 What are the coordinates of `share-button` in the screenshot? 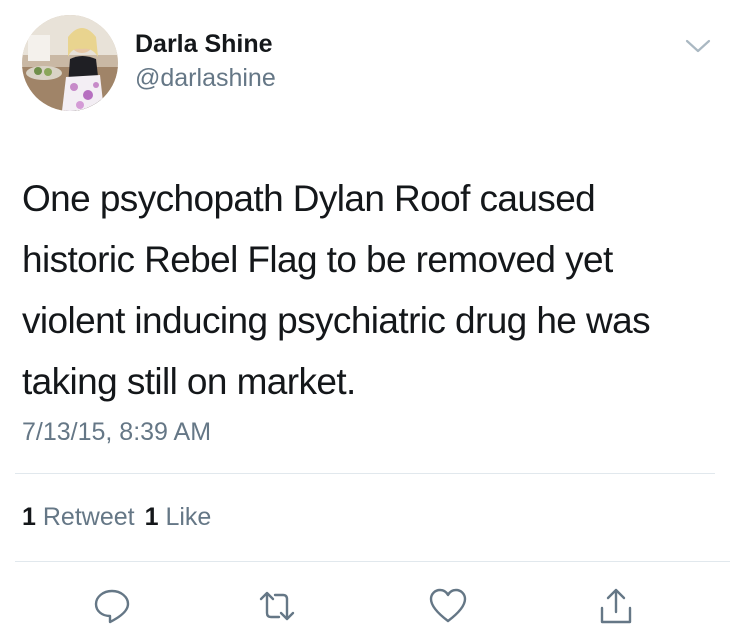 It's located at (616, 606).